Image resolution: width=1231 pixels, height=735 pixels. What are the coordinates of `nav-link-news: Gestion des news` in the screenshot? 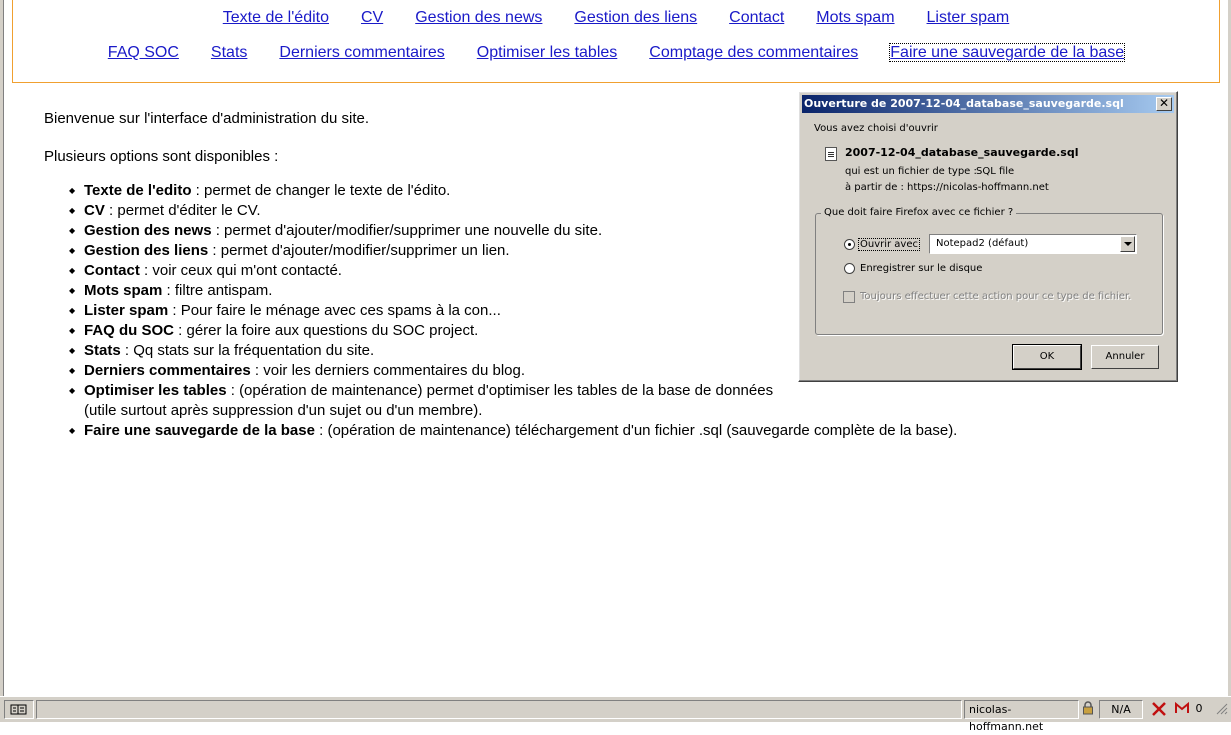 It's located at (478, 17).